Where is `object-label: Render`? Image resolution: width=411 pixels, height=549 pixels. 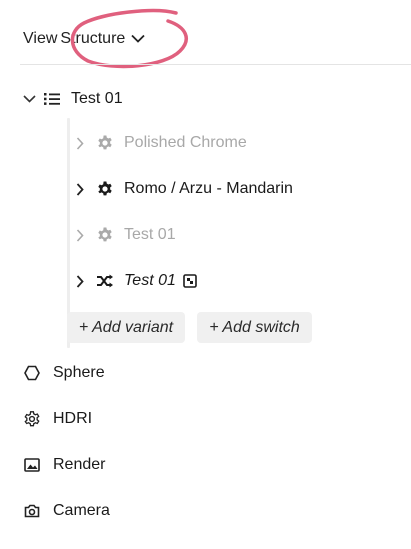 object-label: Render is located at coordinates (79, 464).